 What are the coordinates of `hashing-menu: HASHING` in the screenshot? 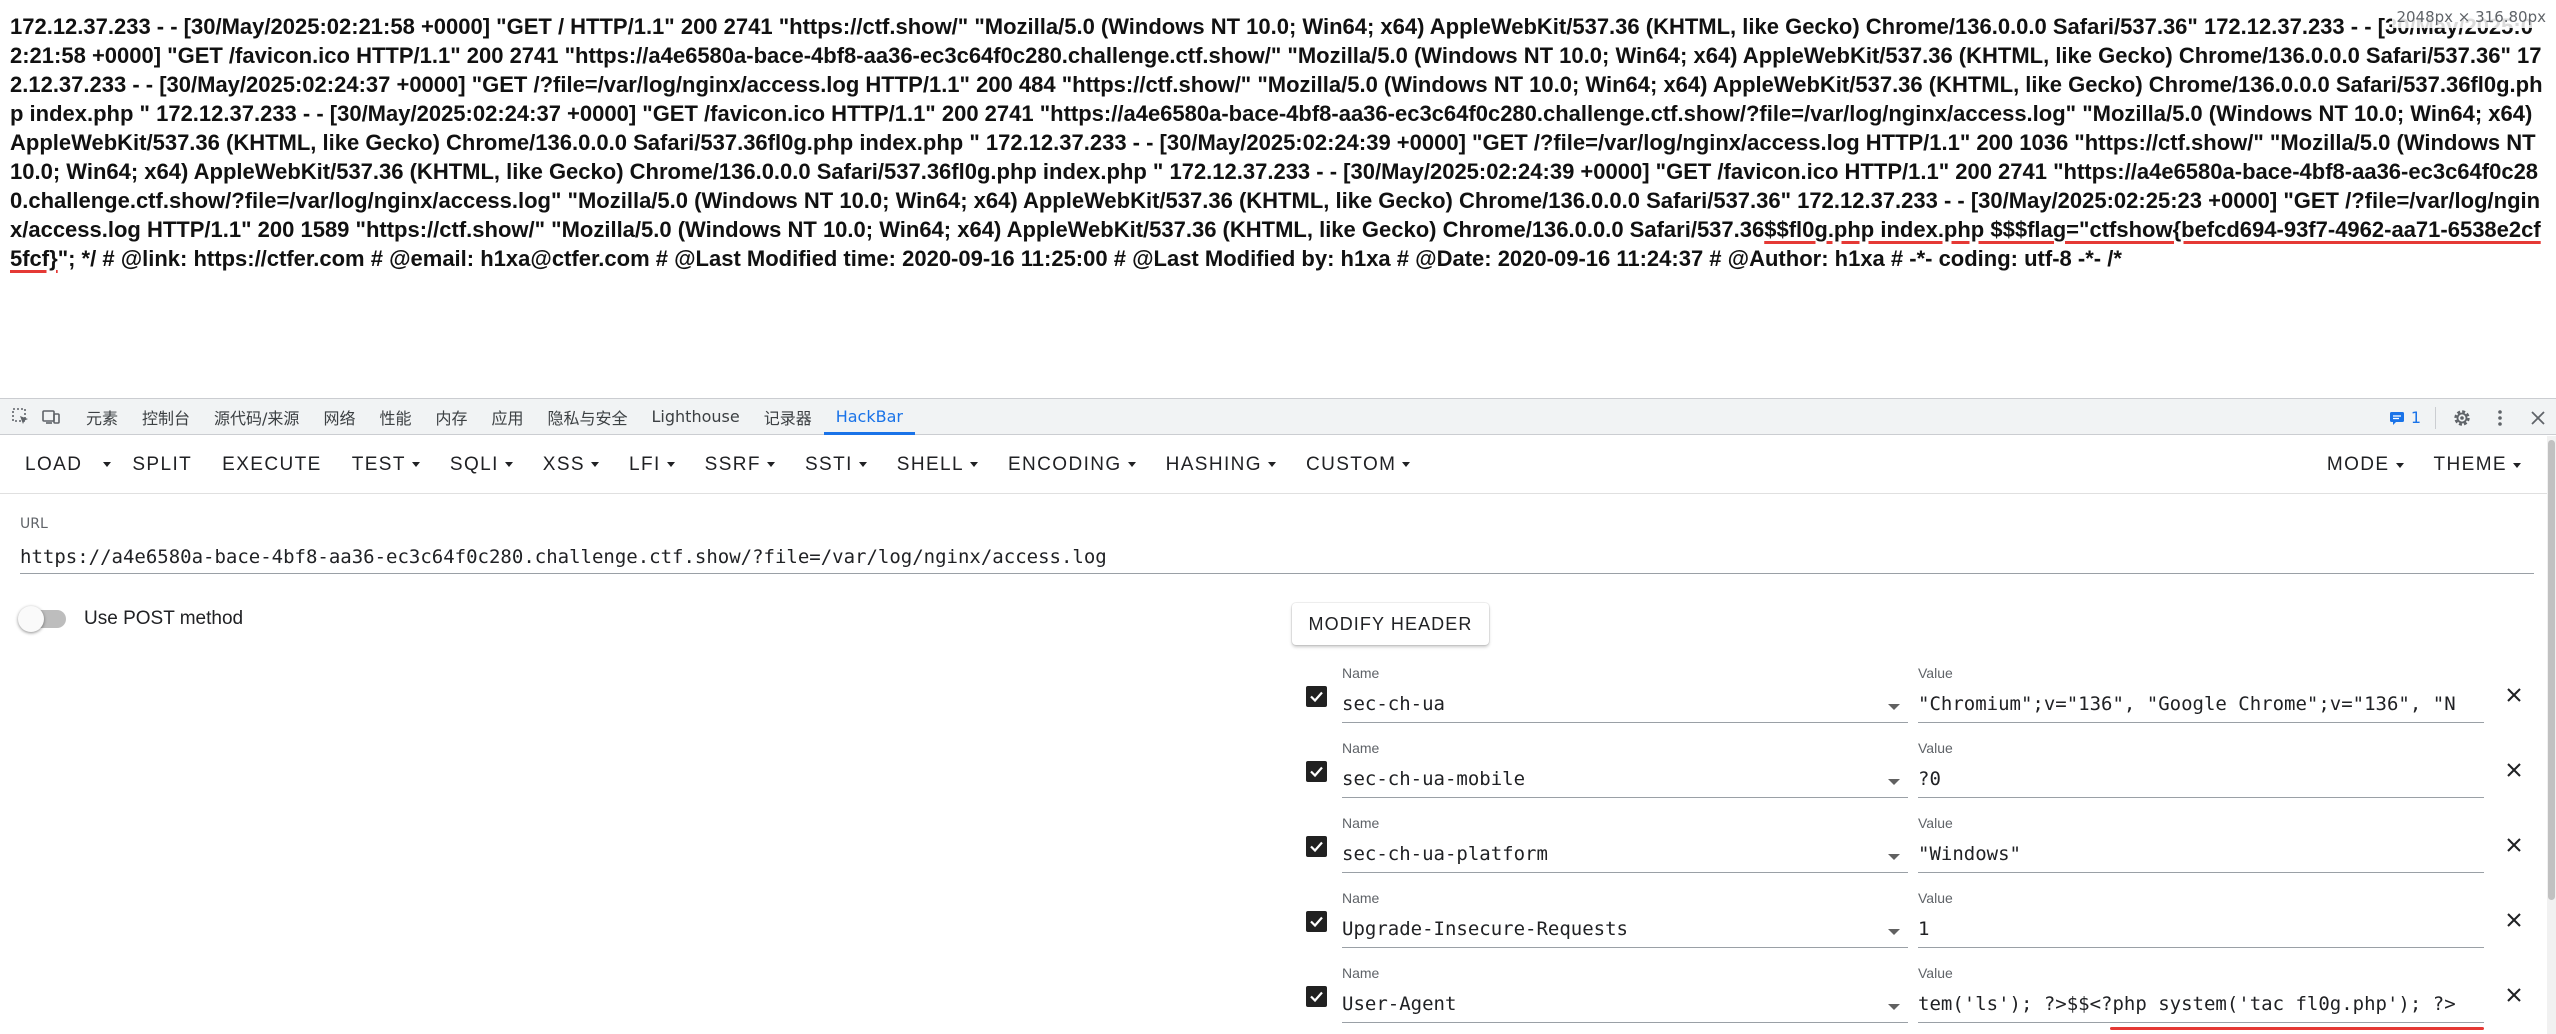 It's located at (1221, 465).